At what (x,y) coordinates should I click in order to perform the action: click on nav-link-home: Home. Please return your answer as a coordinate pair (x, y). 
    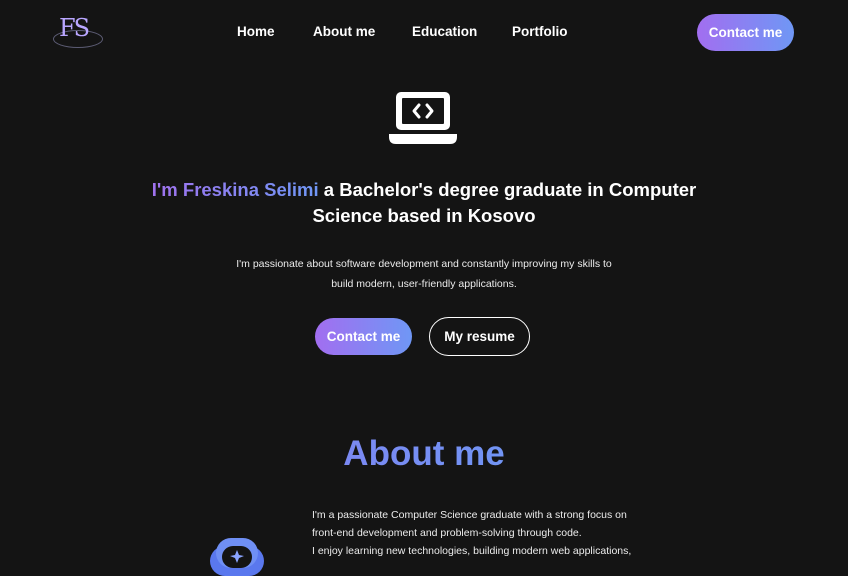
    Looking at the image, I should click on (256, 31).